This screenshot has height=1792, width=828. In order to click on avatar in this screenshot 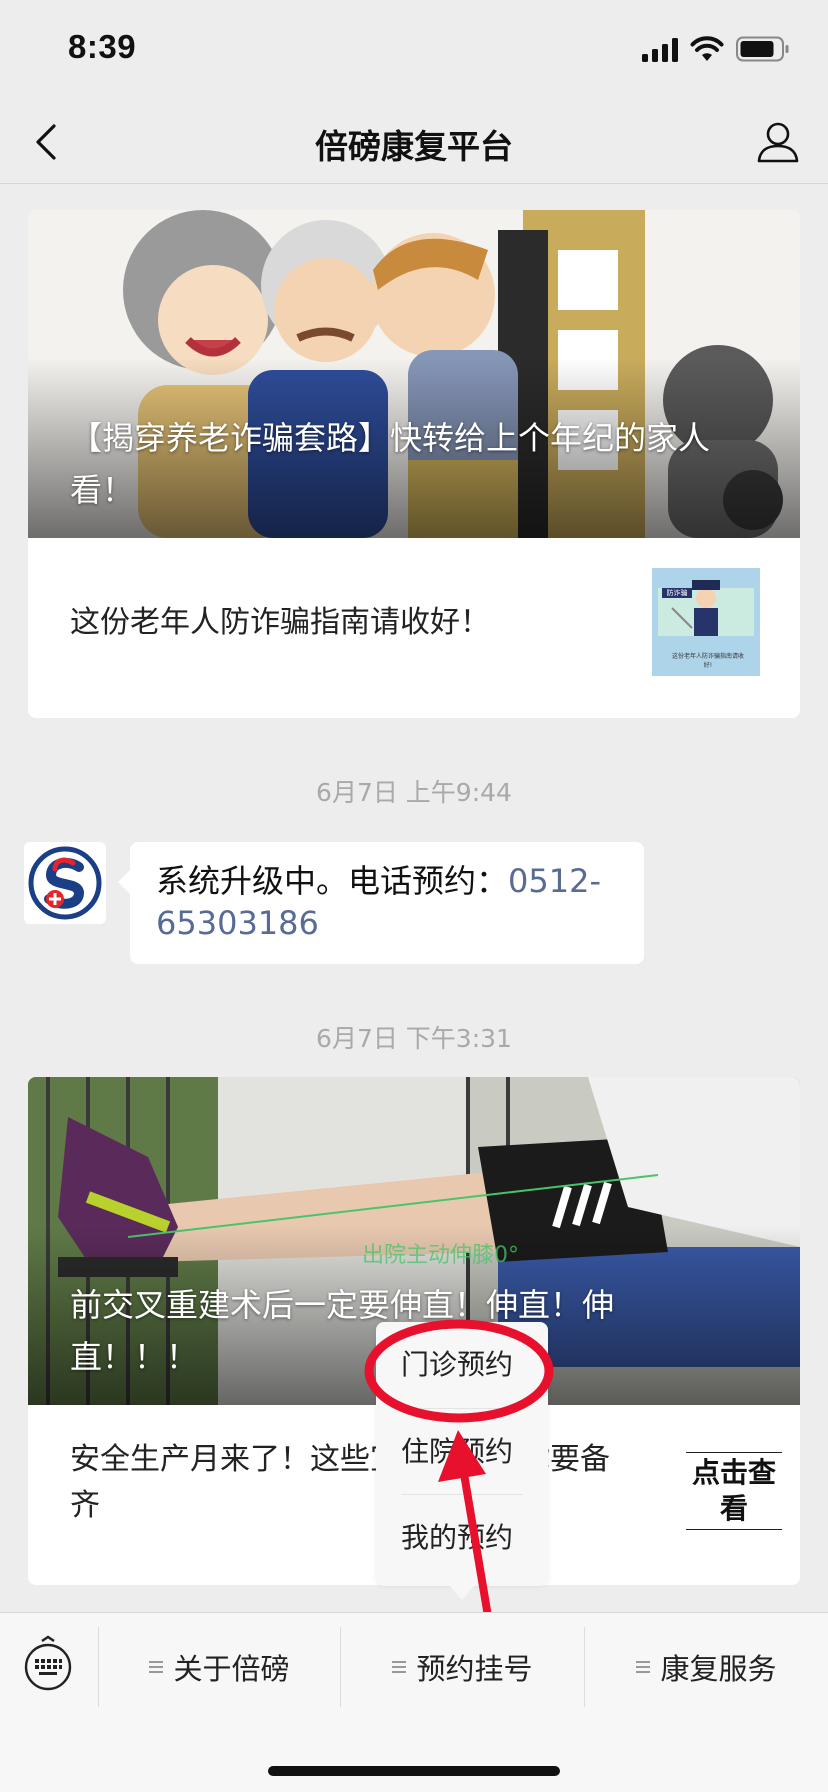, I will do `click(65, 883)`.